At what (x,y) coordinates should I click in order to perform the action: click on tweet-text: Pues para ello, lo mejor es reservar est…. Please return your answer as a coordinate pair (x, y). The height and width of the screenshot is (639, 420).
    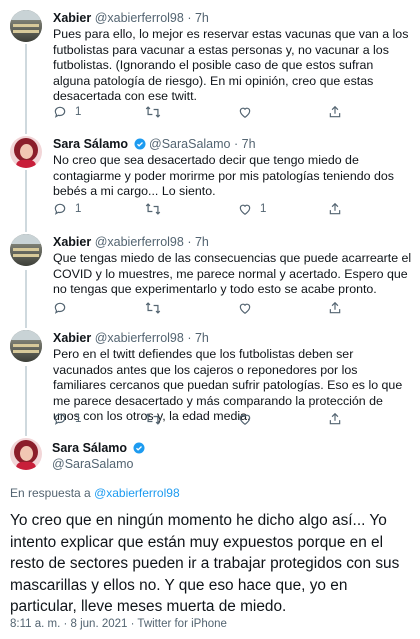
    Looking at the image, I should click on (231, 65).